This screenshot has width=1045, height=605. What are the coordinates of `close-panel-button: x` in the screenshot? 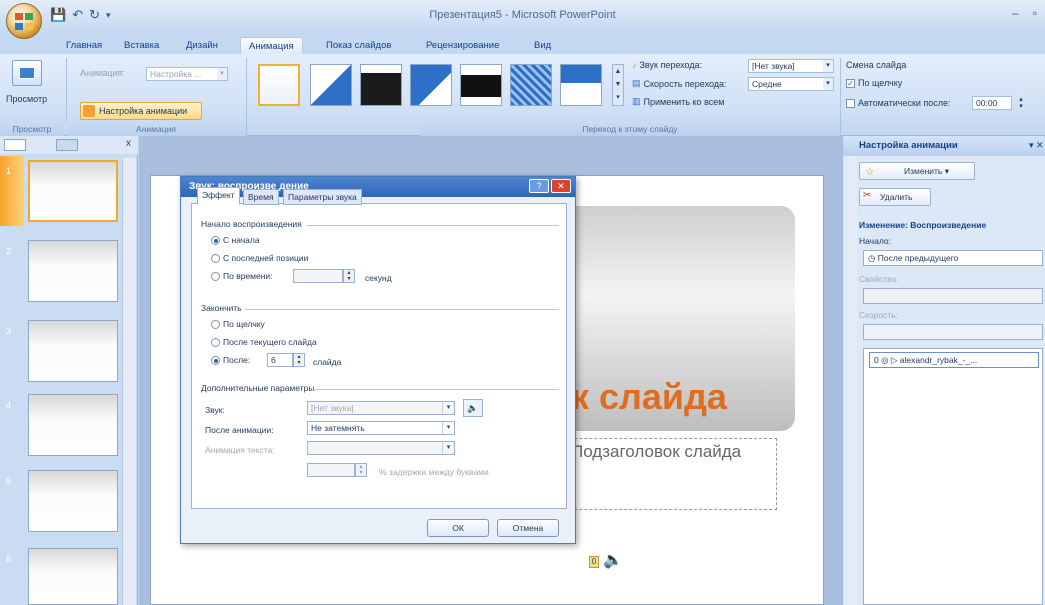 It's located at (128, 143).